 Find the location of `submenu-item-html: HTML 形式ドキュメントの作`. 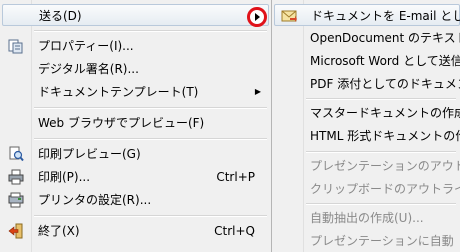

submenu-item-html: HTML 形式ドキュメントの作 is located at coordinates (367, 136).